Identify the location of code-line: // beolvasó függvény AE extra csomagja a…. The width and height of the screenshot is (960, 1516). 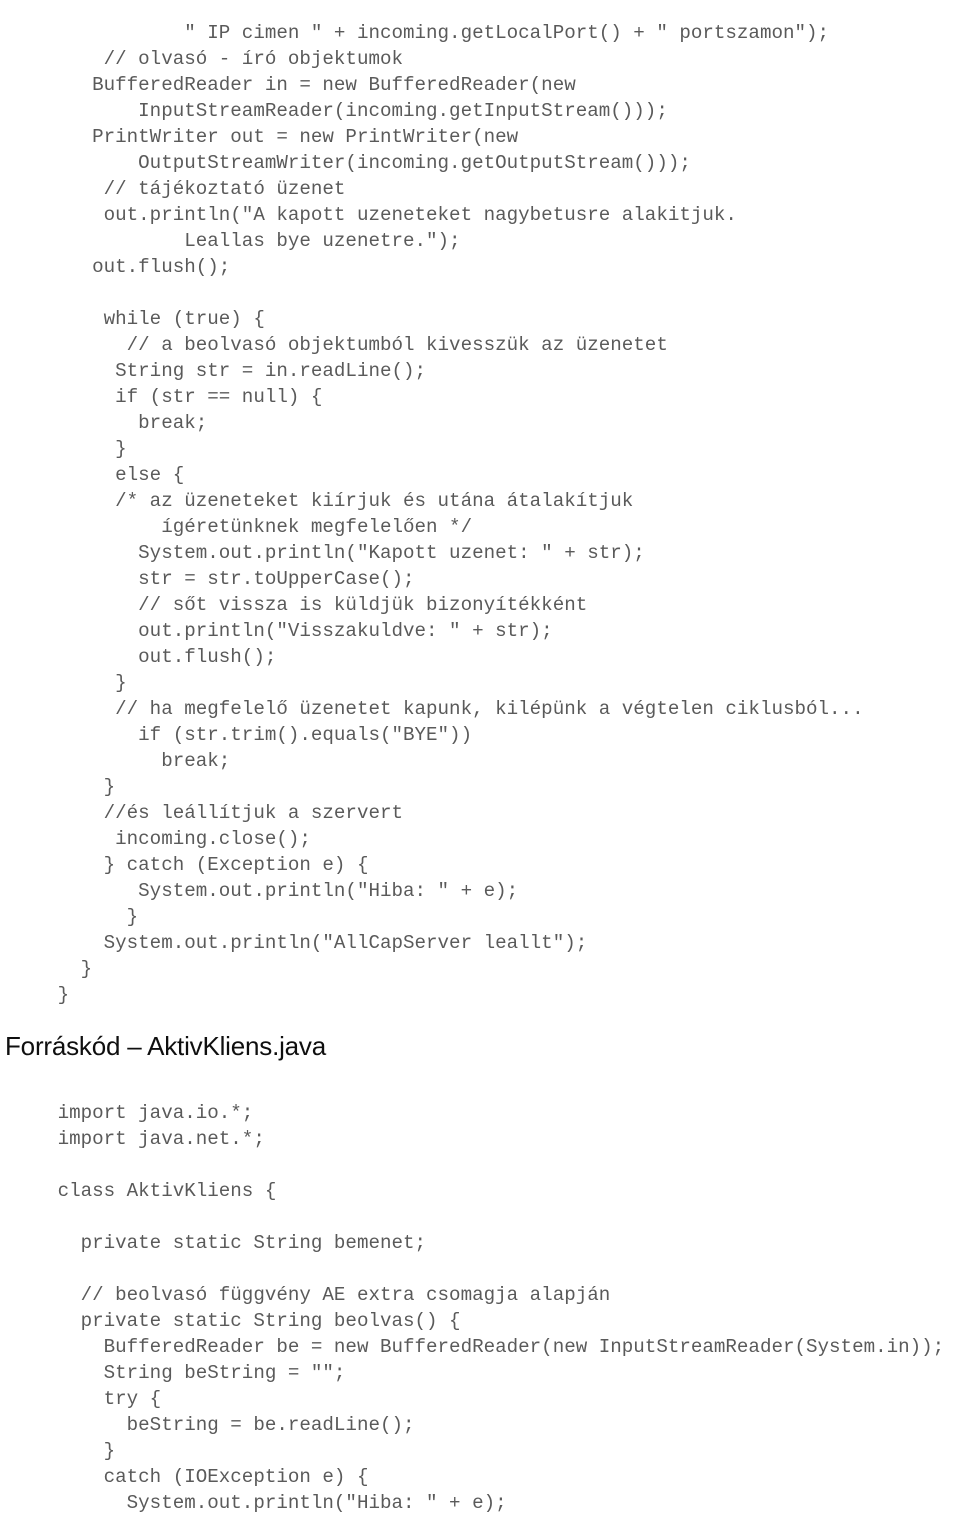
(305, 1295).